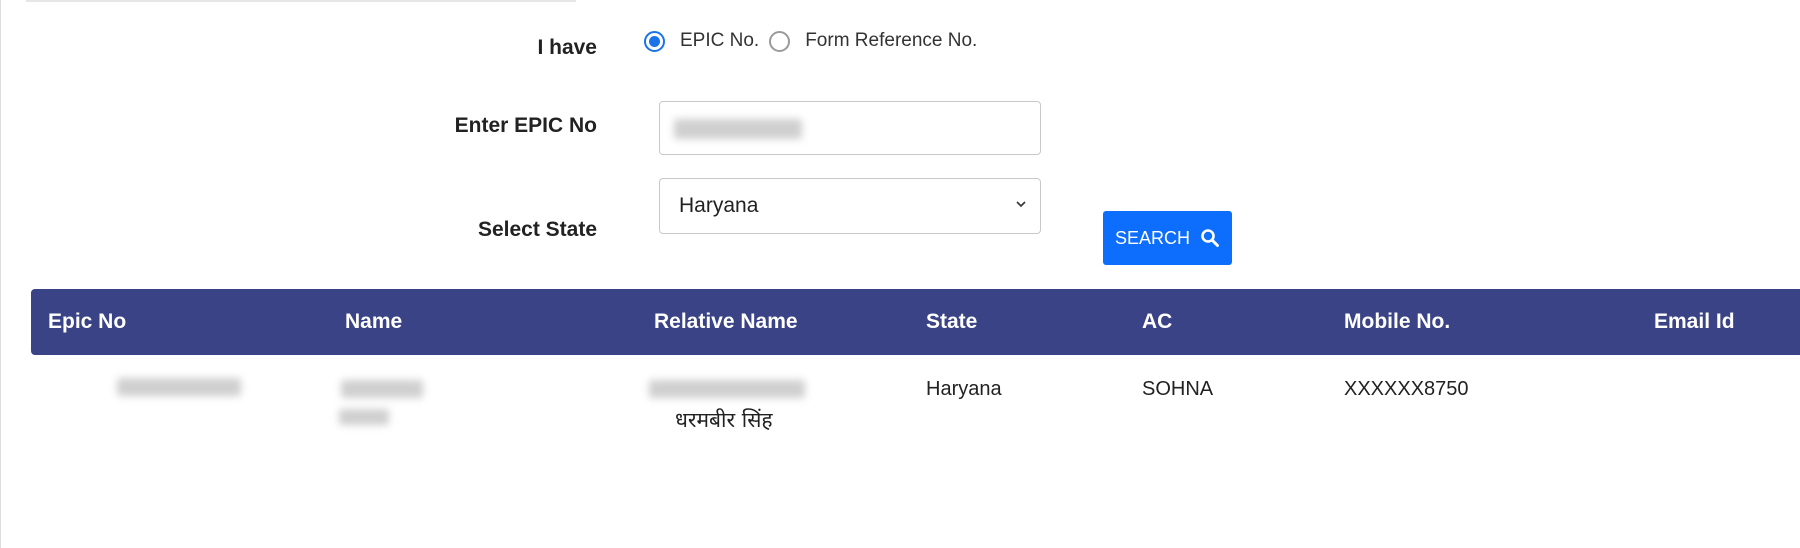 This screenshot has height=548, width=1800. What do you see at coordinates (567, 47) in the screenshot?
I see `i-have-label: I have` at bounding box center [567, 47].